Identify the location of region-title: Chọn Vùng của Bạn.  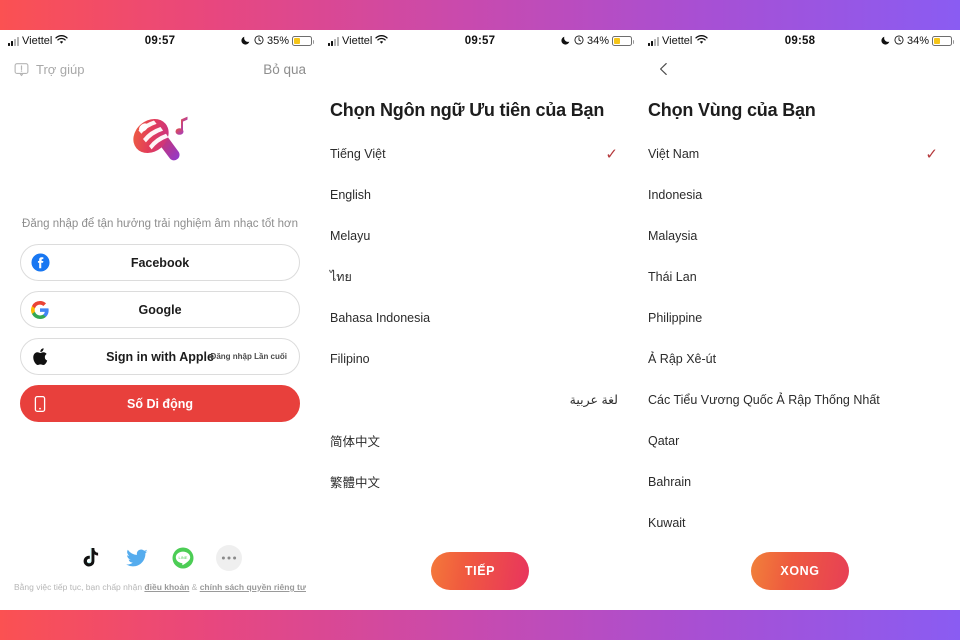
(732, 110).